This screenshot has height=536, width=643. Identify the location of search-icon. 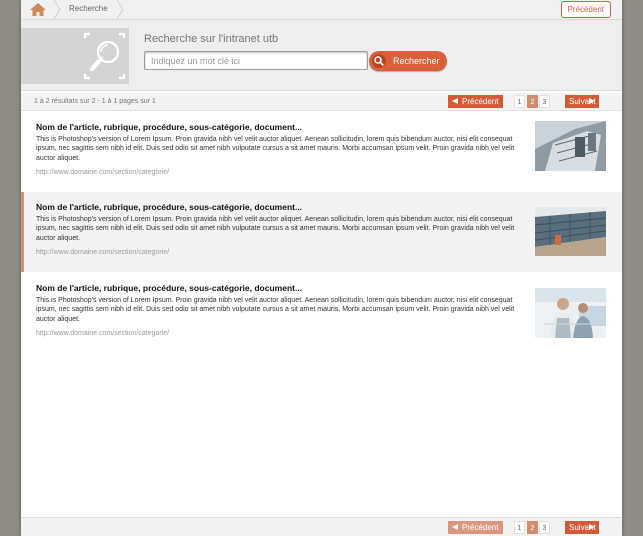
(379, 61).